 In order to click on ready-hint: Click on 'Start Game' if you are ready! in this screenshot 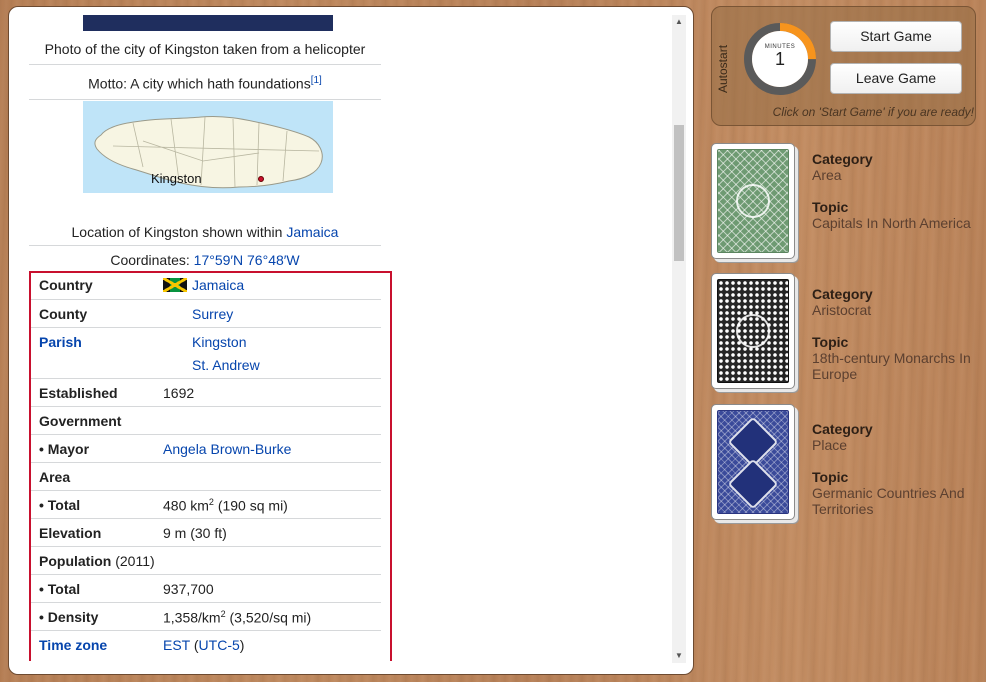, I will do `click(873, 112)`.